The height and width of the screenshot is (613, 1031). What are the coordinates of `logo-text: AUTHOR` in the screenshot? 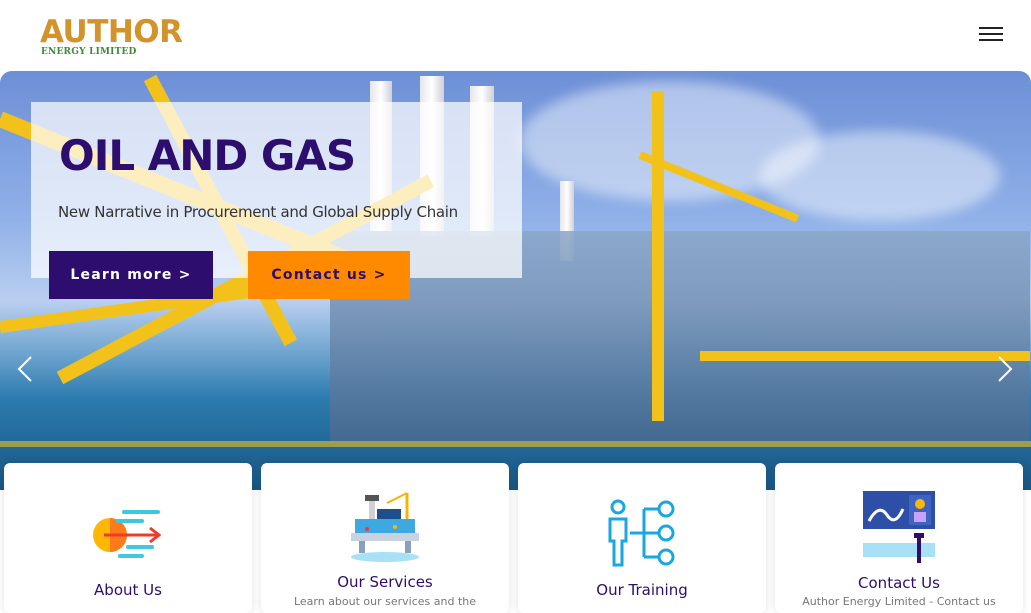 It's located at (111, 32).